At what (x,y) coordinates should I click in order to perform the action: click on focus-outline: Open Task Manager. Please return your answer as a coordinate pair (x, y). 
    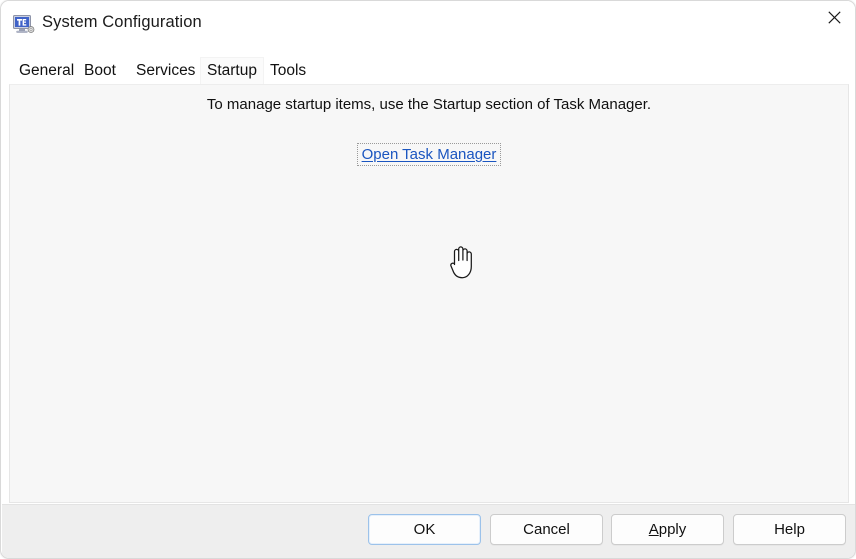
    Looking at the image, I should click on (429, 154).